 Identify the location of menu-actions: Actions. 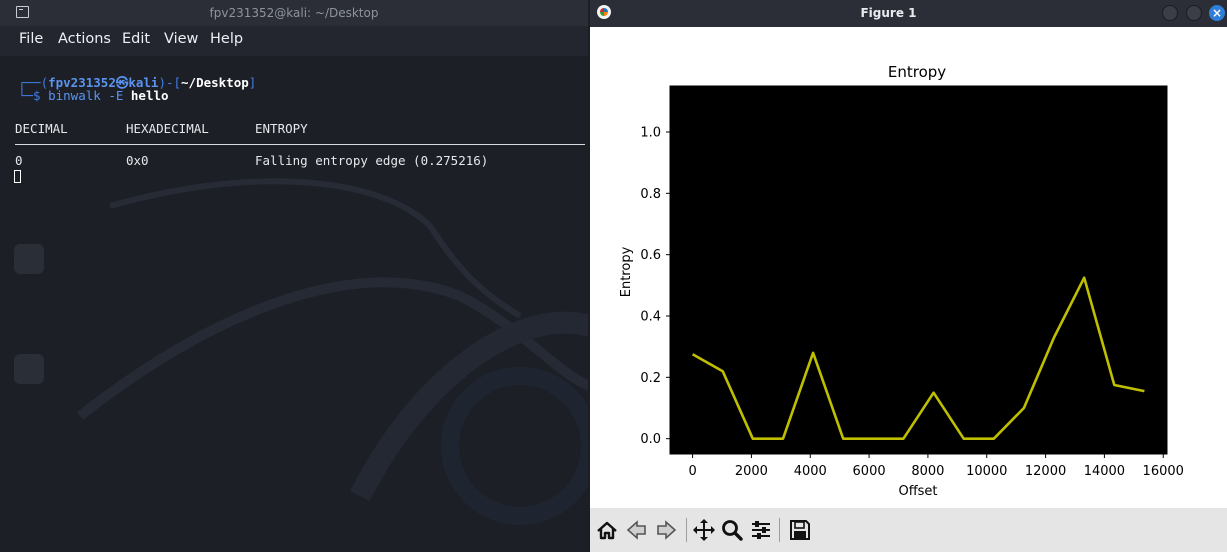
(84, 39).